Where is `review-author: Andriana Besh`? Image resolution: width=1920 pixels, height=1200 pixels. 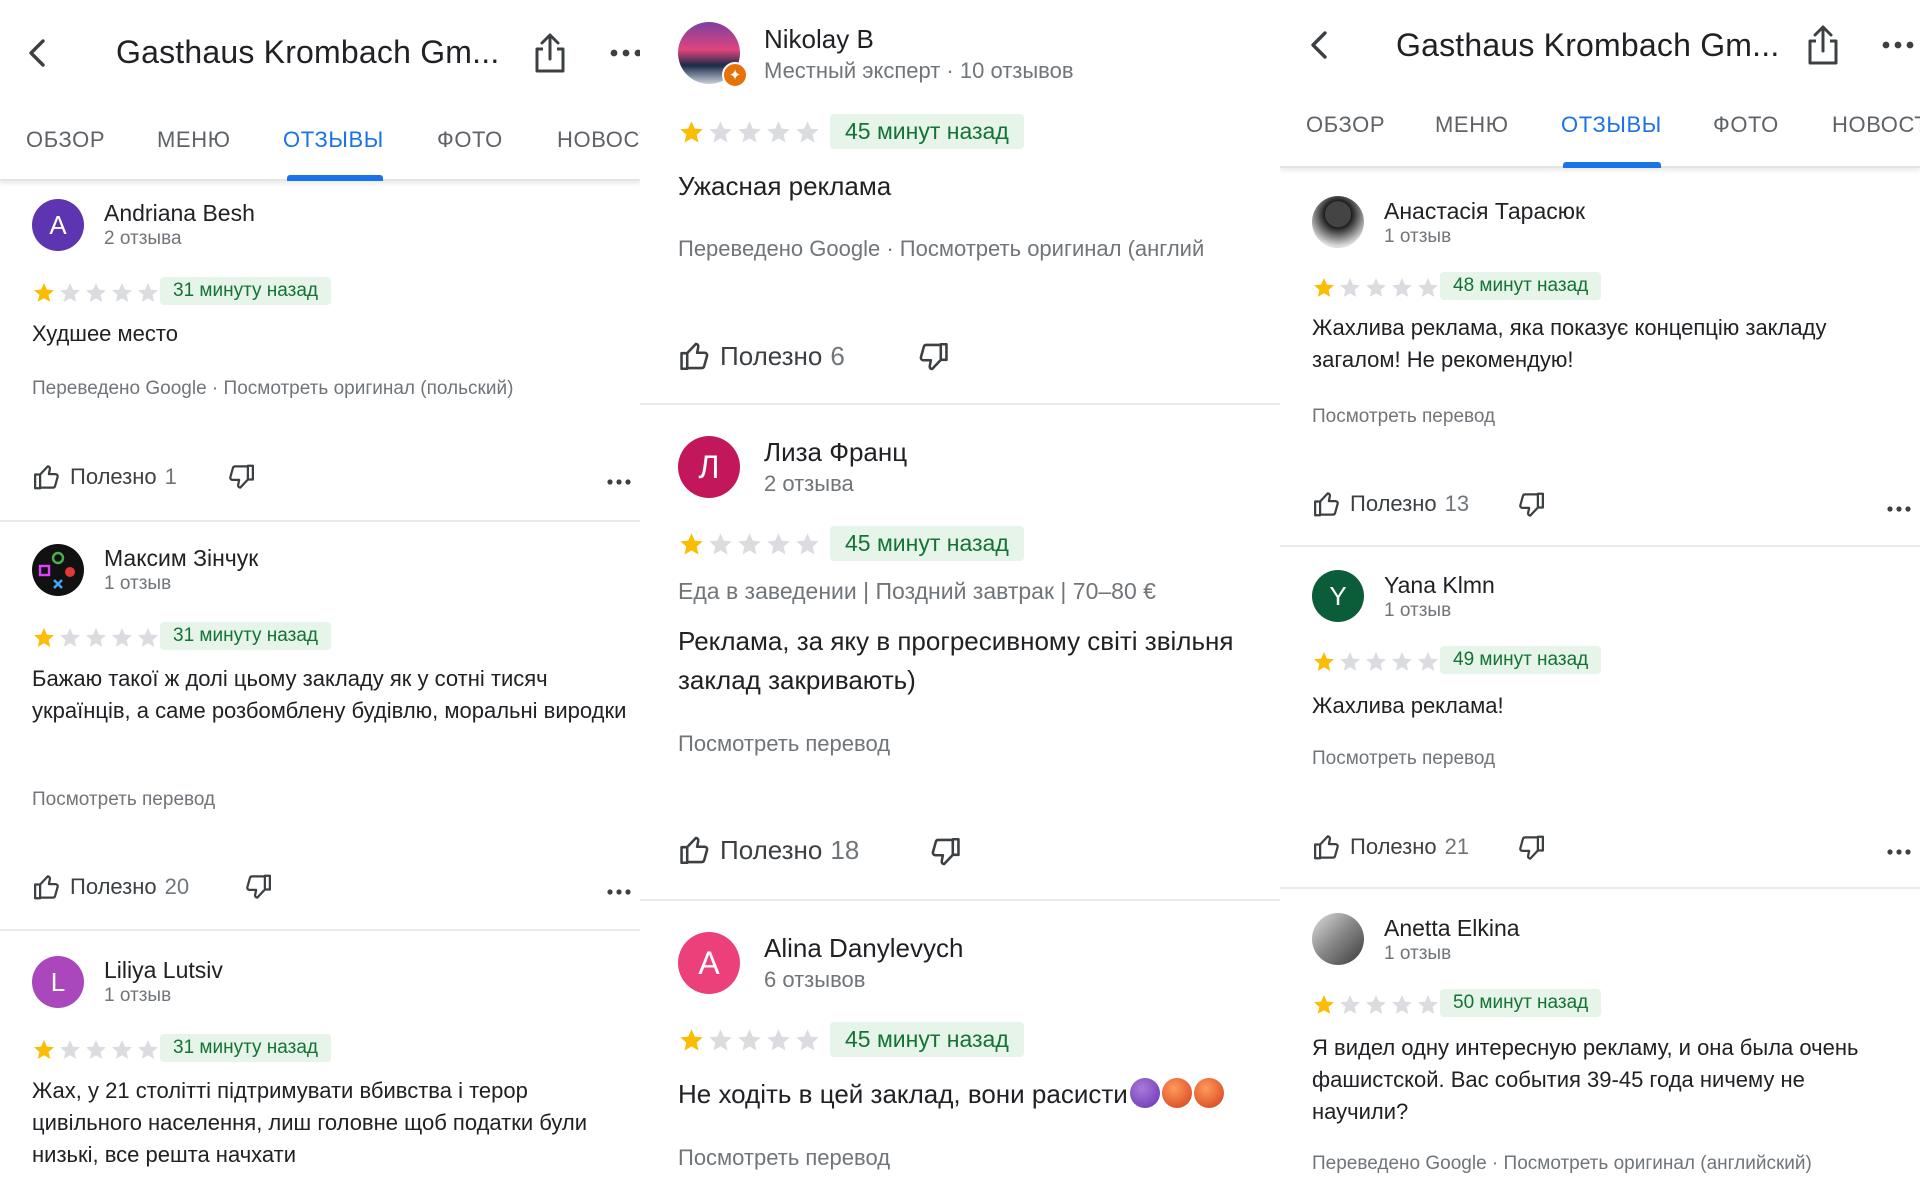 review-author: Andriana Besh is located at coordinates (179, 213).